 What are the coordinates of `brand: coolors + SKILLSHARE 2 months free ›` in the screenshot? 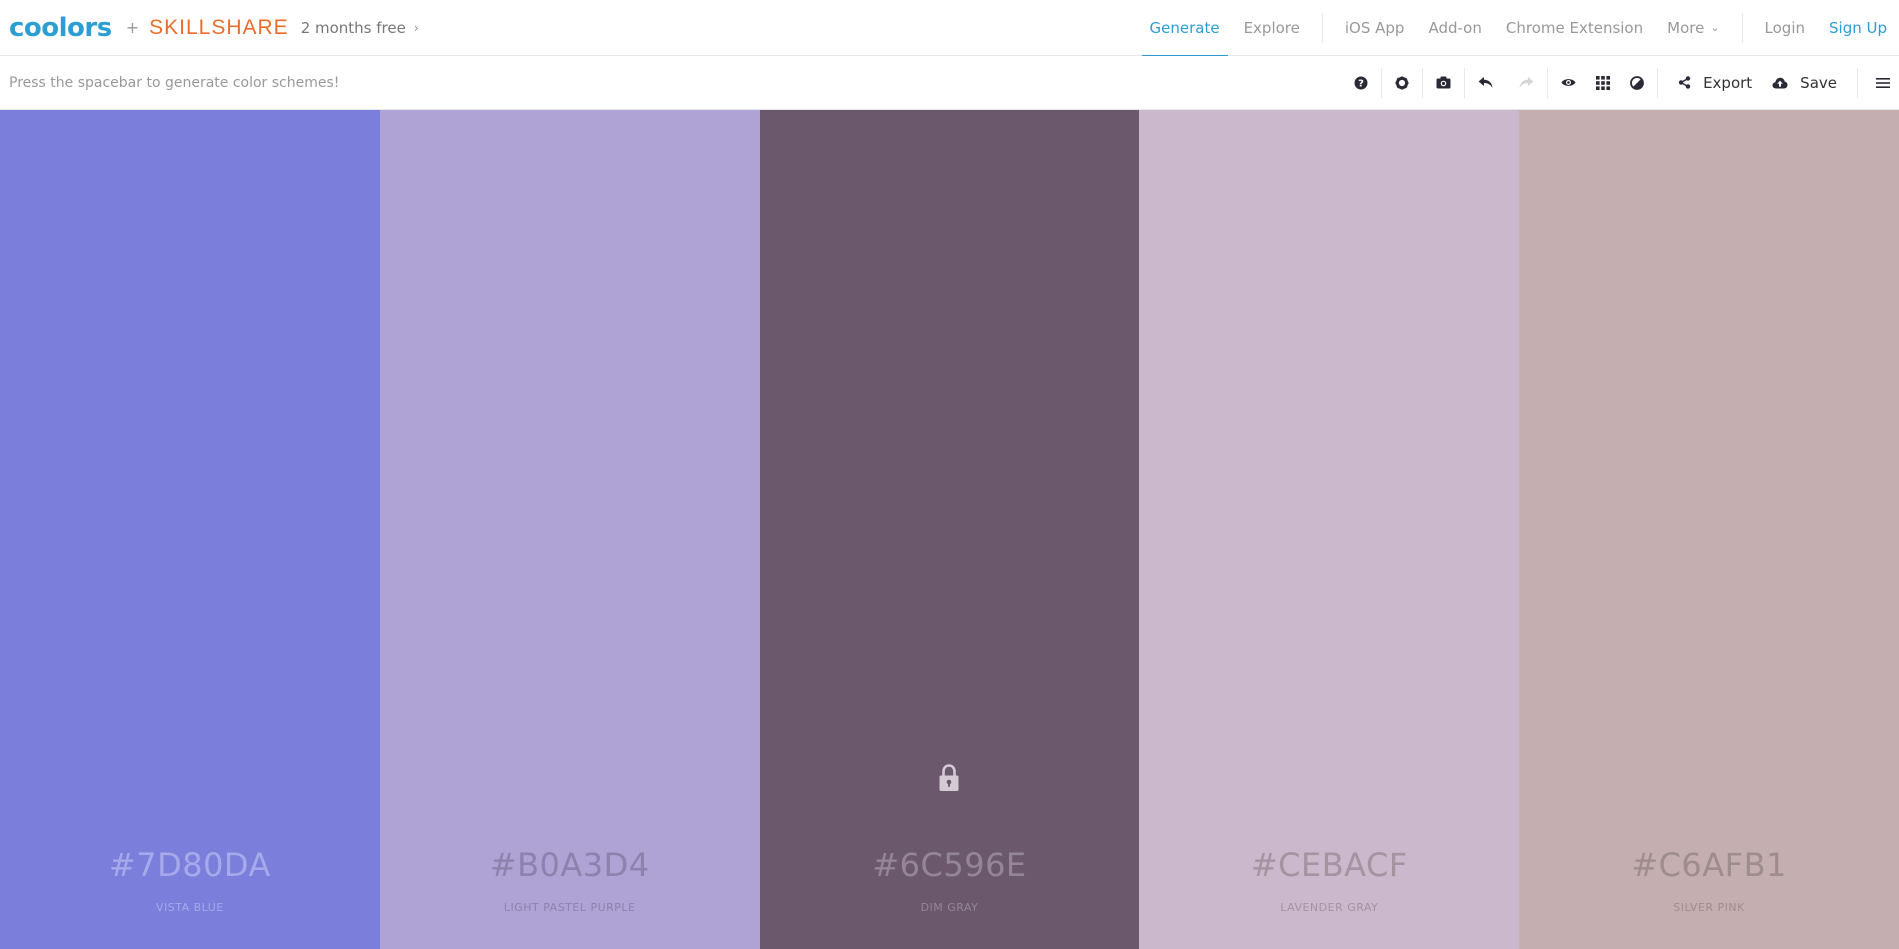 It's located at (209, 28).